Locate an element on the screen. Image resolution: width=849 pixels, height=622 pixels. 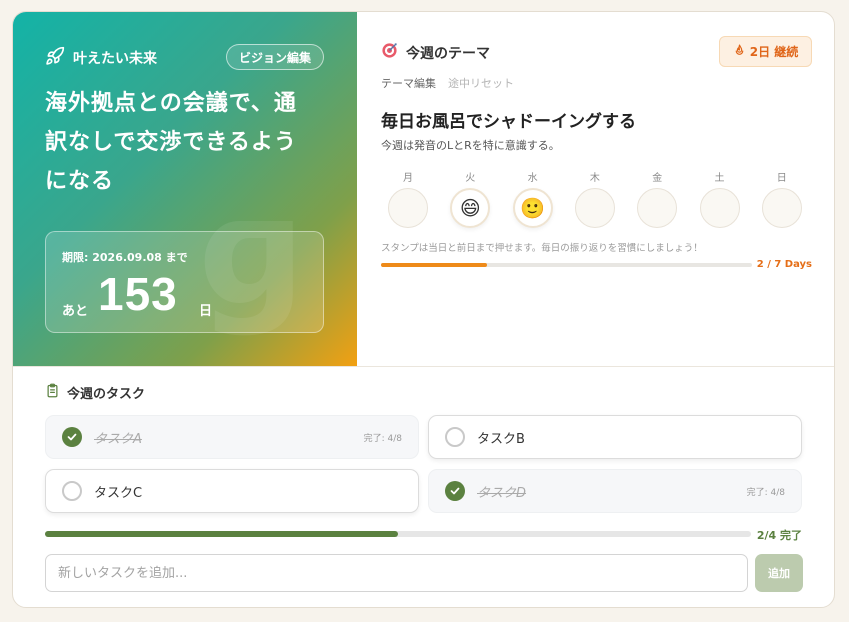
new-task-input is located at coordinates (396, 573).